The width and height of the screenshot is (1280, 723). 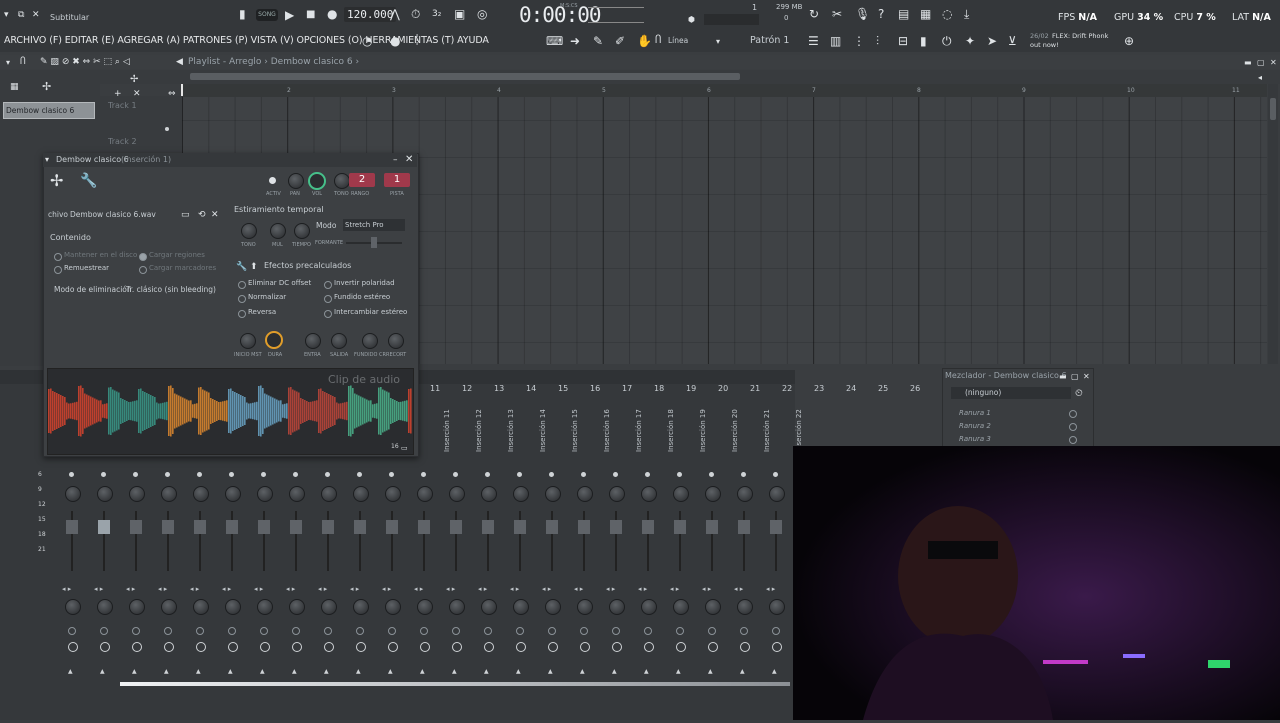 I want to click on loop-record-icon: ◎, so click(x=482, y=14).